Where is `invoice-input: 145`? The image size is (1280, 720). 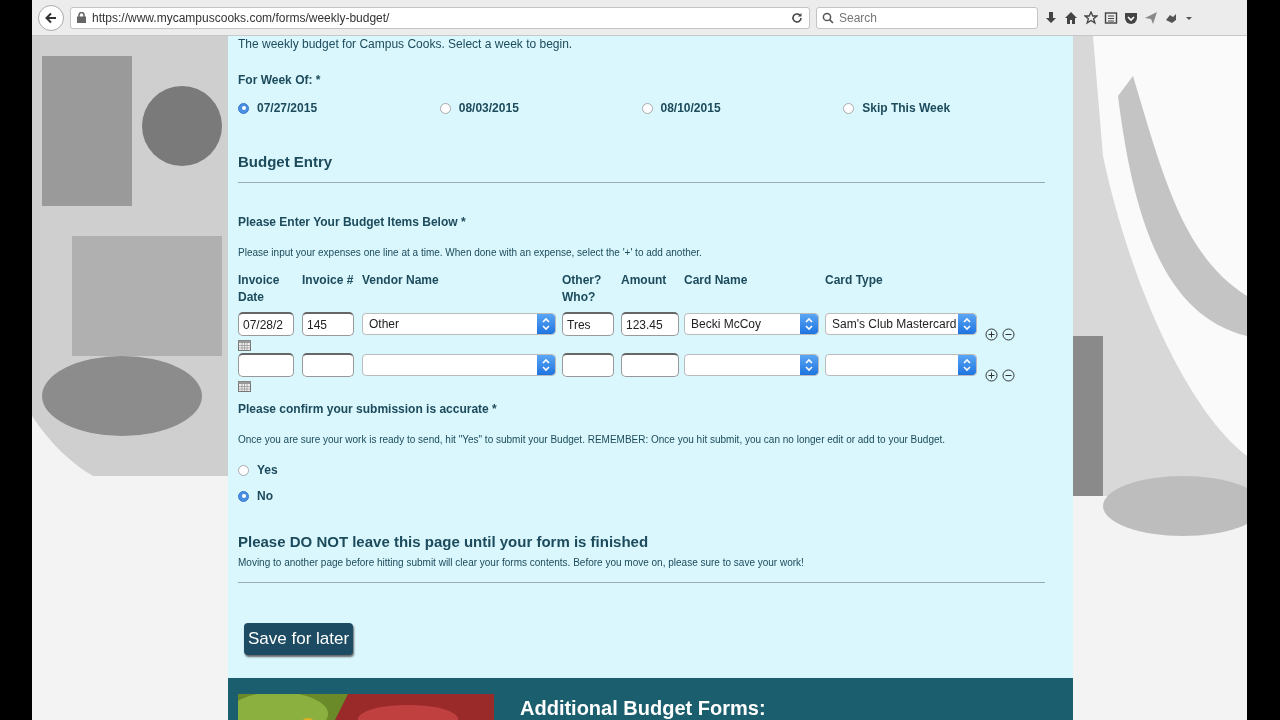 invoice-input: 145 is located at coordinates (328, 324).